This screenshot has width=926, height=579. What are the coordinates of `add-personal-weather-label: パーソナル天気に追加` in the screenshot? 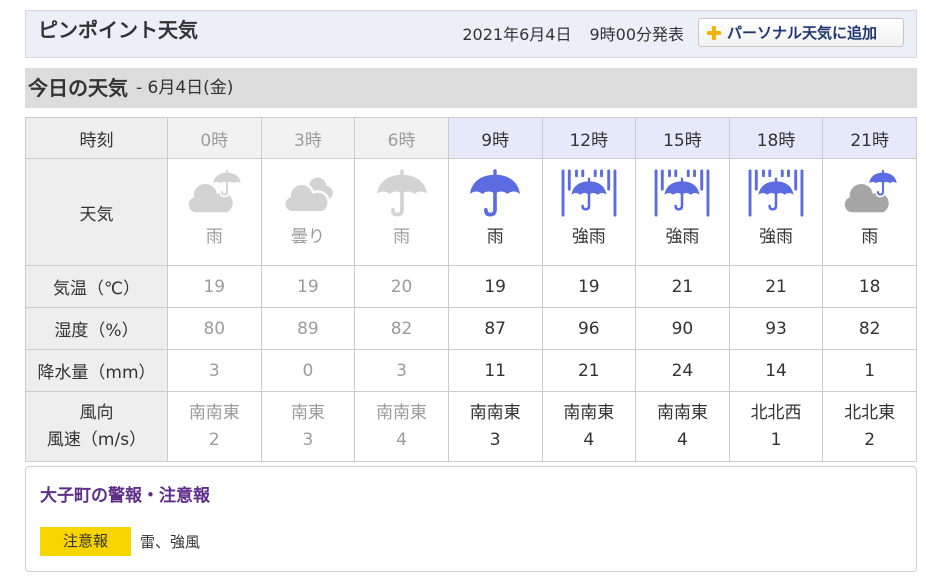 It's located at (802, 33).